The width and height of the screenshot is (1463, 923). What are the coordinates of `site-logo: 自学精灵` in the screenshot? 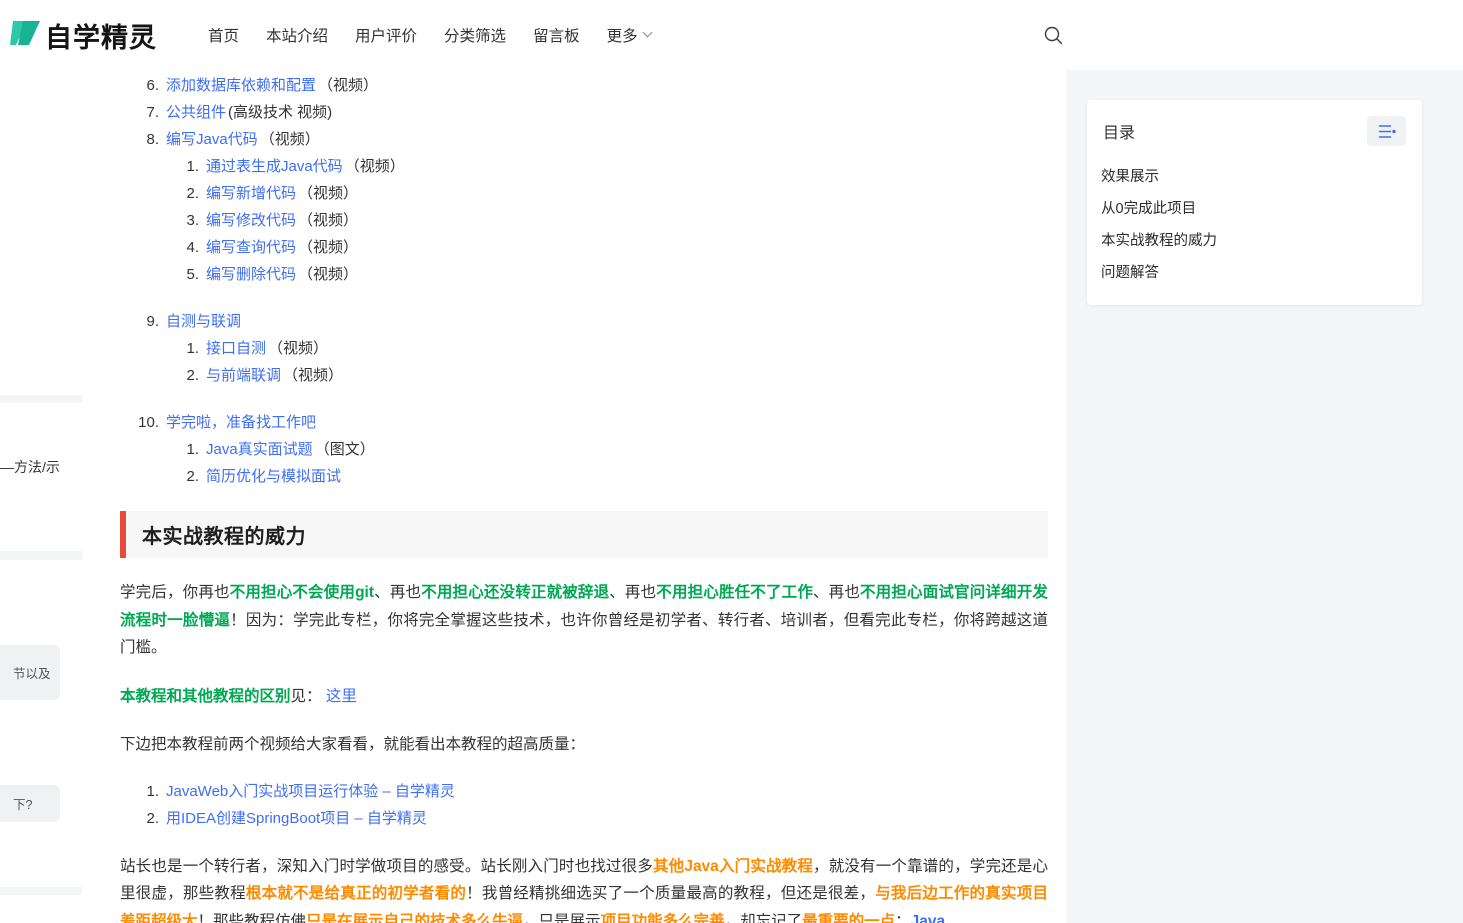 It's located at (83, 35).